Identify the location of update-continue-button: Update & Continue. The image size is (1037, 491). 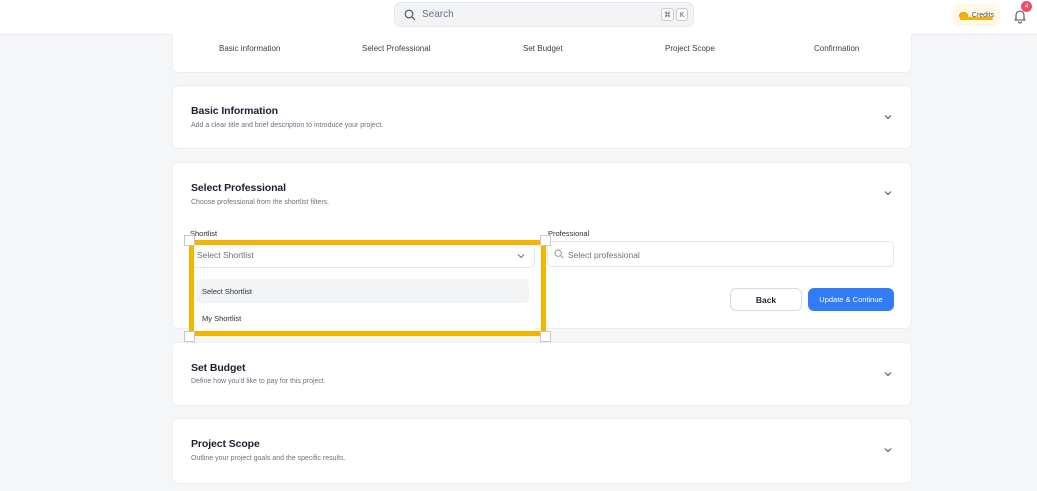
(851, 299).